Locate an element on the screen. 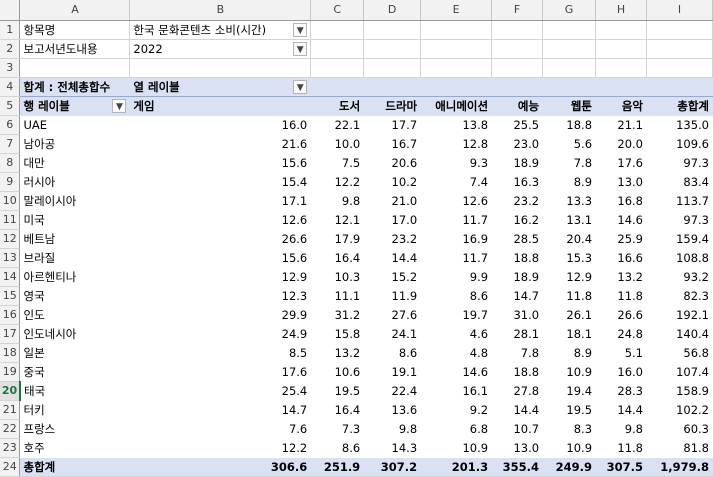 The width and height of the screenshot is (713, 477). data-cell: 16.7 is located at coordinates (392, 144).